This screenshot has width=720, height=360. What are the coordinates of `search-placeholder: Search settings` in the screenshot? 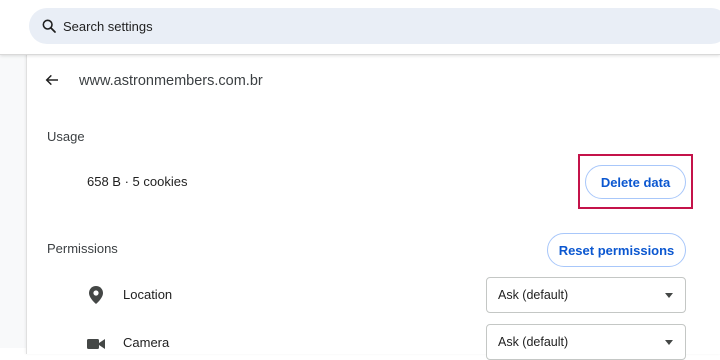 It's located at (108, 26).